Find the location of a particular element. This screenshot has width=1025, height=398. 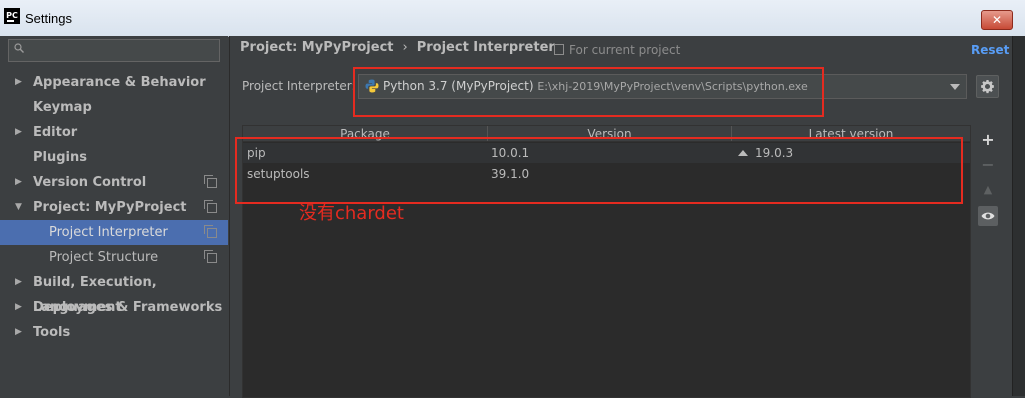

table-row: pip 10.0.1 19.0.3 is located at coordinates (606, 153).